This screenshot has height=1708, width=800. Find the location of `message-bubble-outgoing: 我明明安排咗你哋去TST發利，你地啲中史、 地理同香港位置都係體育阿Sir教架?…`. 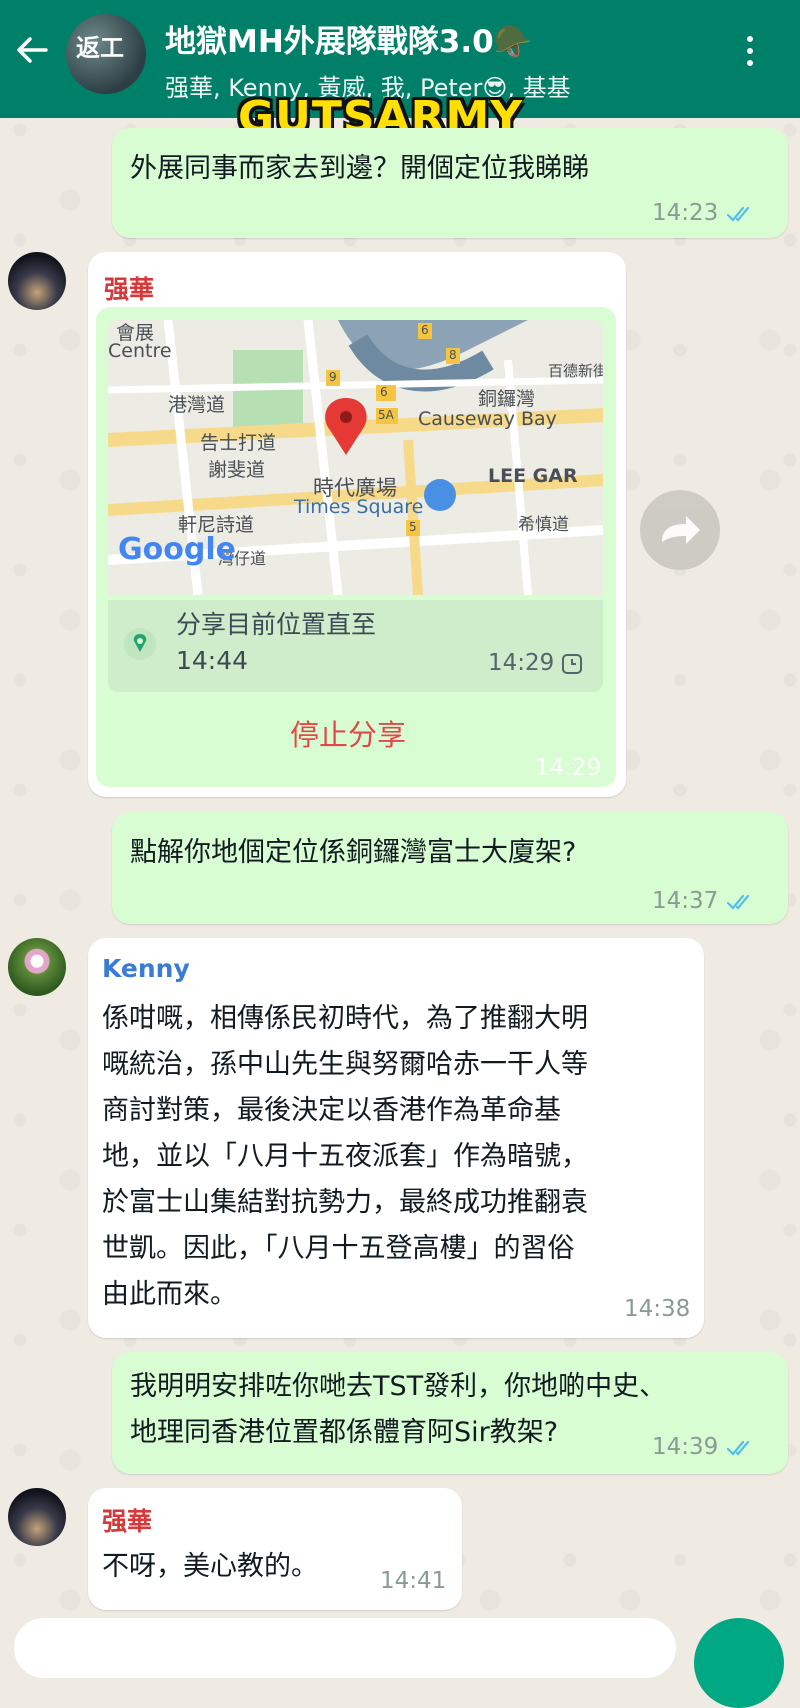

message-bubble-outgoing: 我明明安排咗你哋去TST發利，你地啲中史、 地理同香港位置都係體育阿Sir教架?… is located at coordinates (450, 1413).